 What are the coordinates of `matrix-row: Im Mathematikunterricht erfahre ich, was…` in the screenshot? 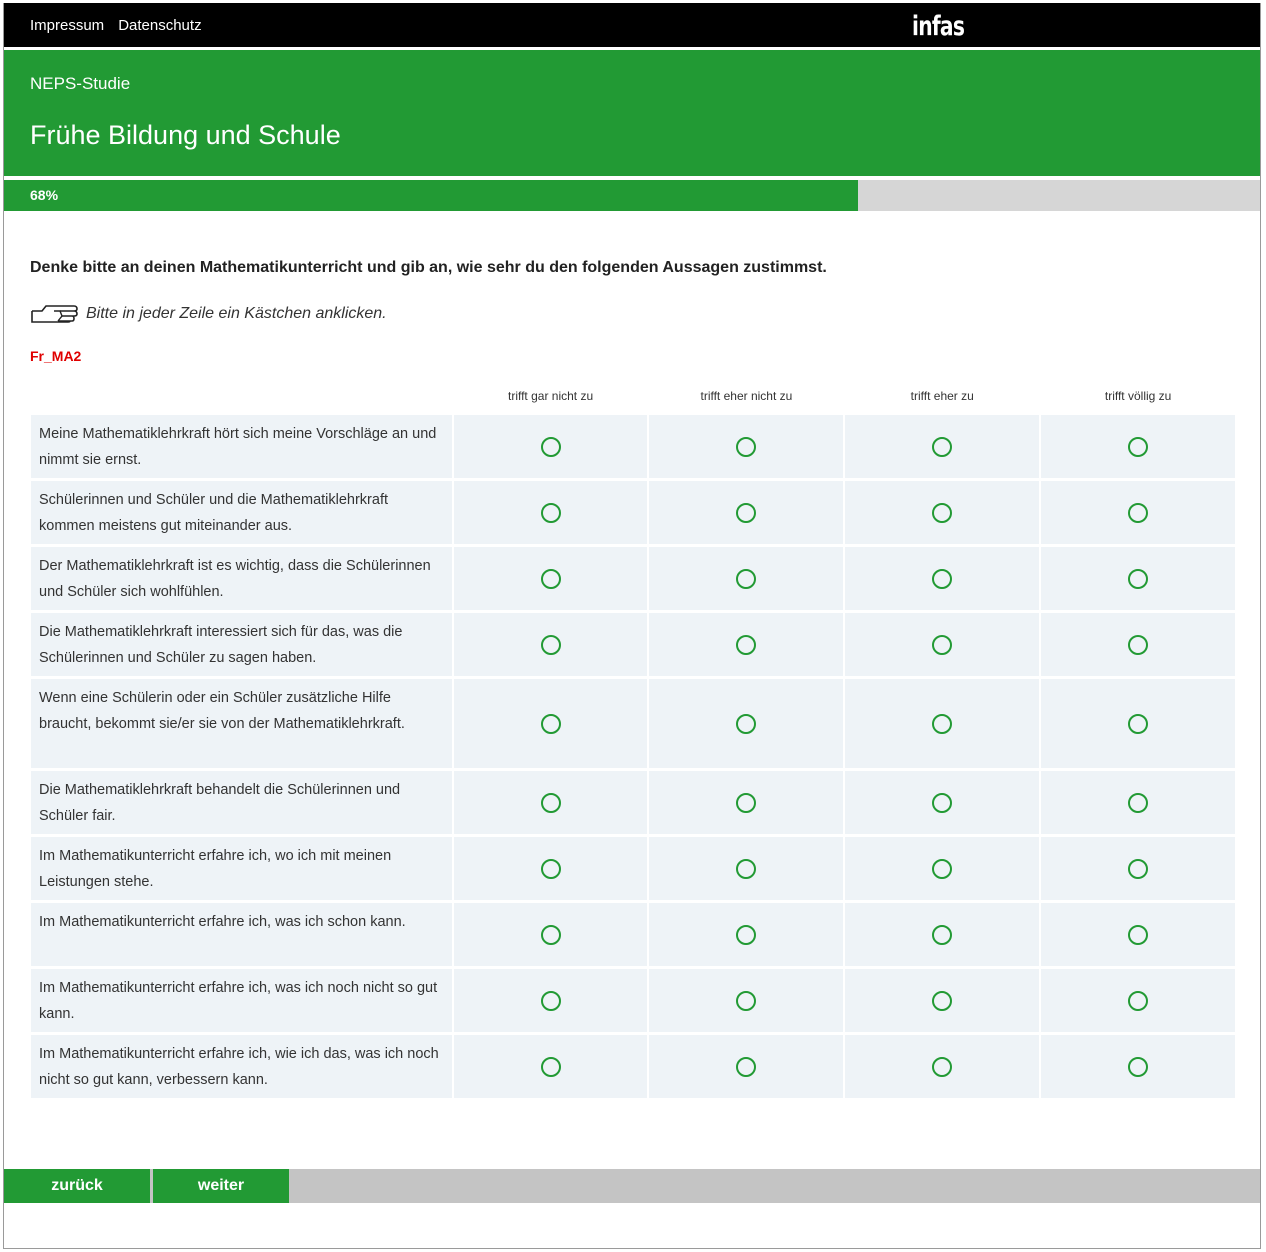 It's located at (633, 1000).